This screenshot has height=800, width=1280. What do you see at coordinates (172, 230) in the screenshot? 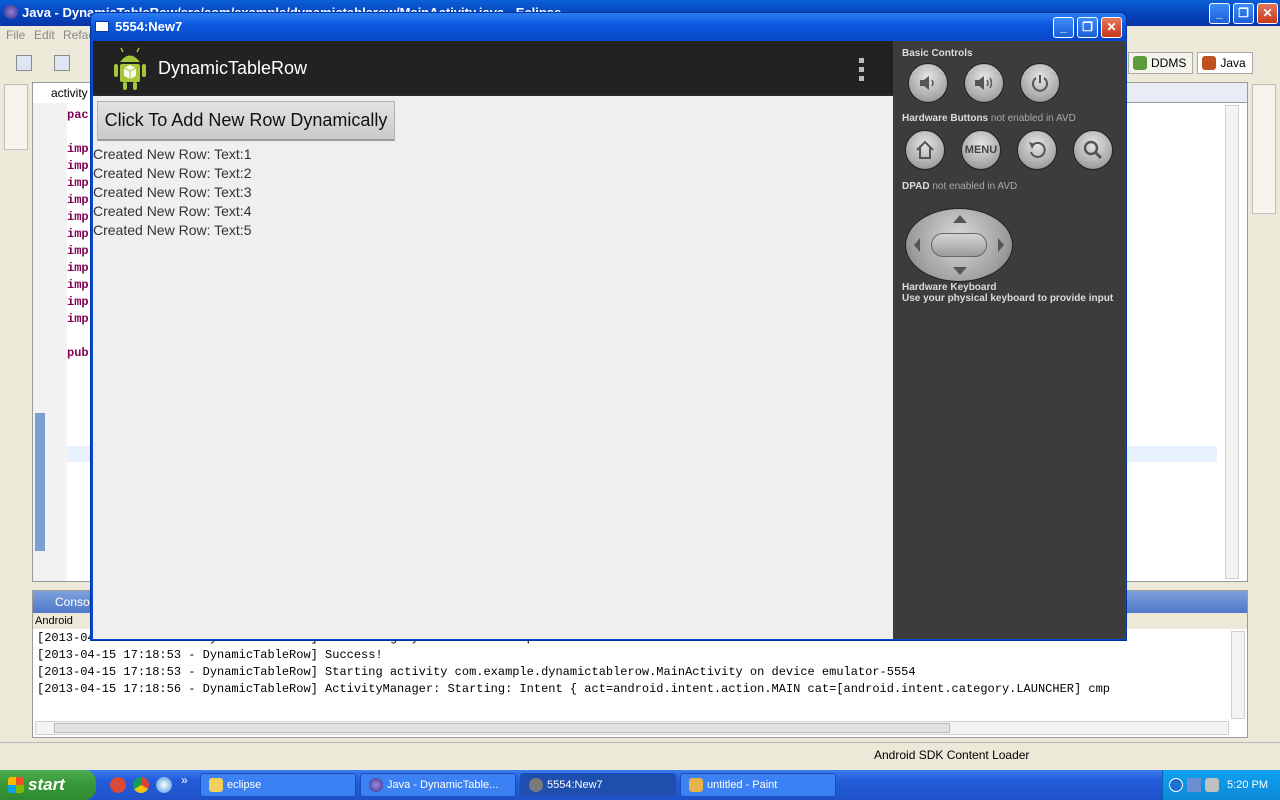
I see `table-row: Created New Row: Text:5` at bounding box center [172, 230].